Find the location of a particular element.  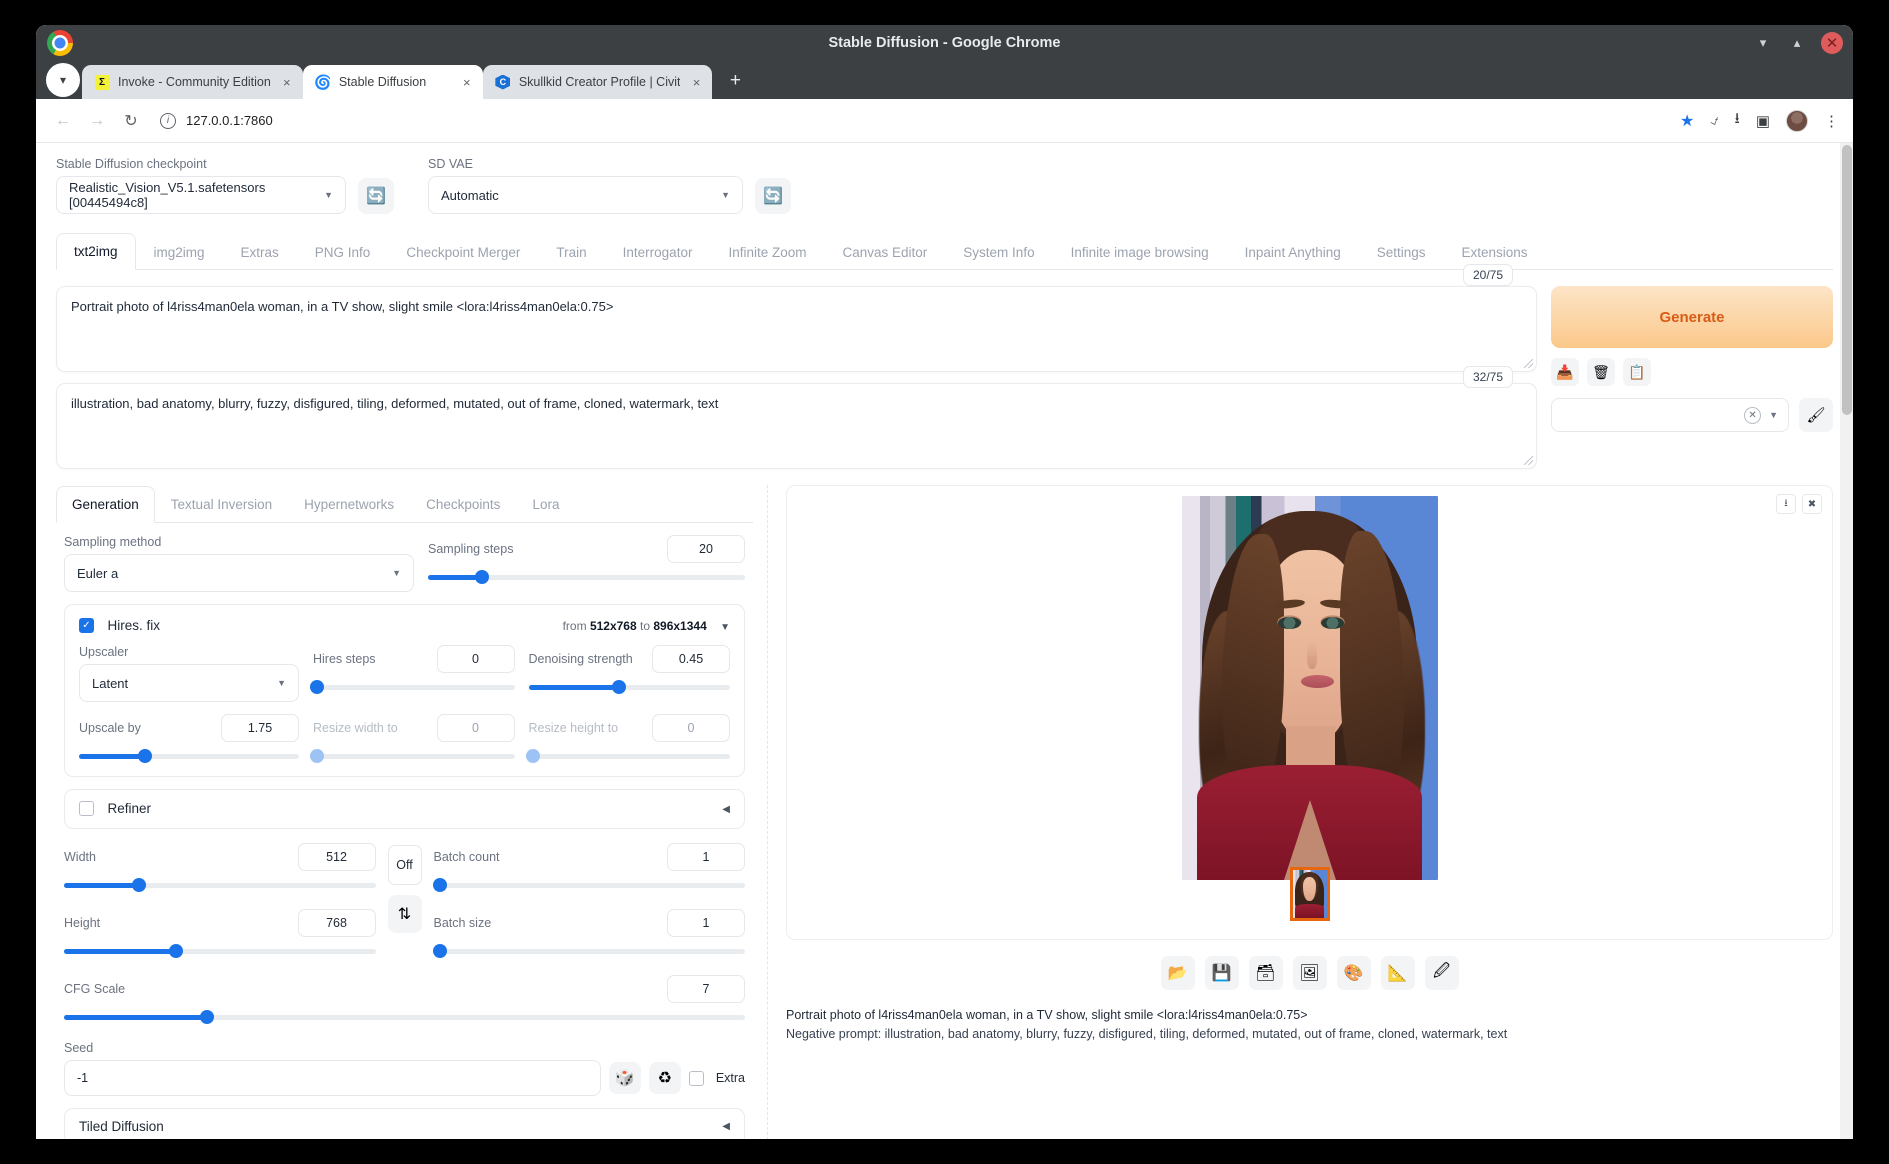

batch-size-value: 1 is located at coordinates (706, 923).